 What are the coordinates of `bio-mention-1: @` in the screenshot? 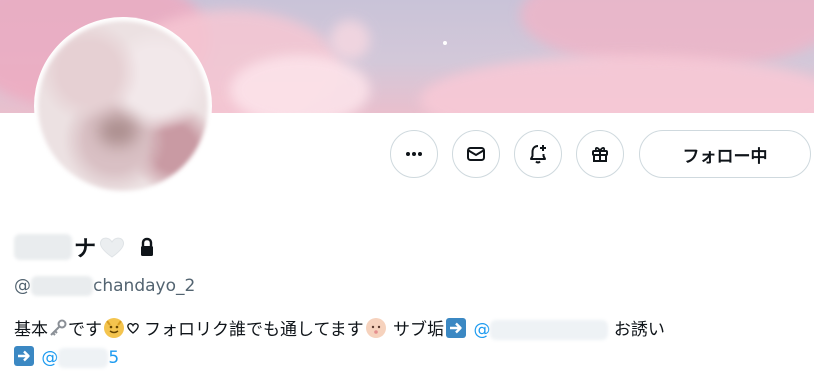 It's located at (541, 330).